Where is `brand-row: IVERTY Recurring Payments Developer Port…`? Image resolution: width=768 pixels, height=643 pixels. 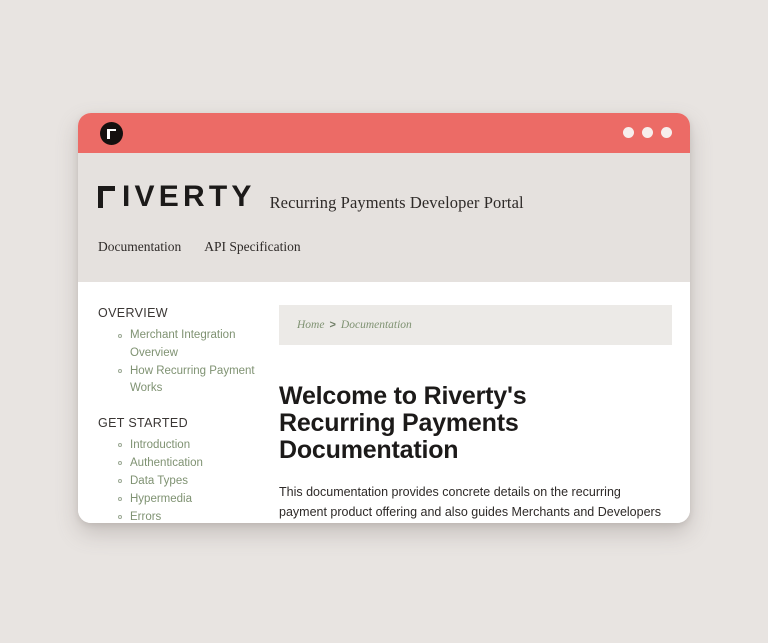 brand-row: IVERTY Recurring Payments Developer Port… is located at coordinates (394, 183).